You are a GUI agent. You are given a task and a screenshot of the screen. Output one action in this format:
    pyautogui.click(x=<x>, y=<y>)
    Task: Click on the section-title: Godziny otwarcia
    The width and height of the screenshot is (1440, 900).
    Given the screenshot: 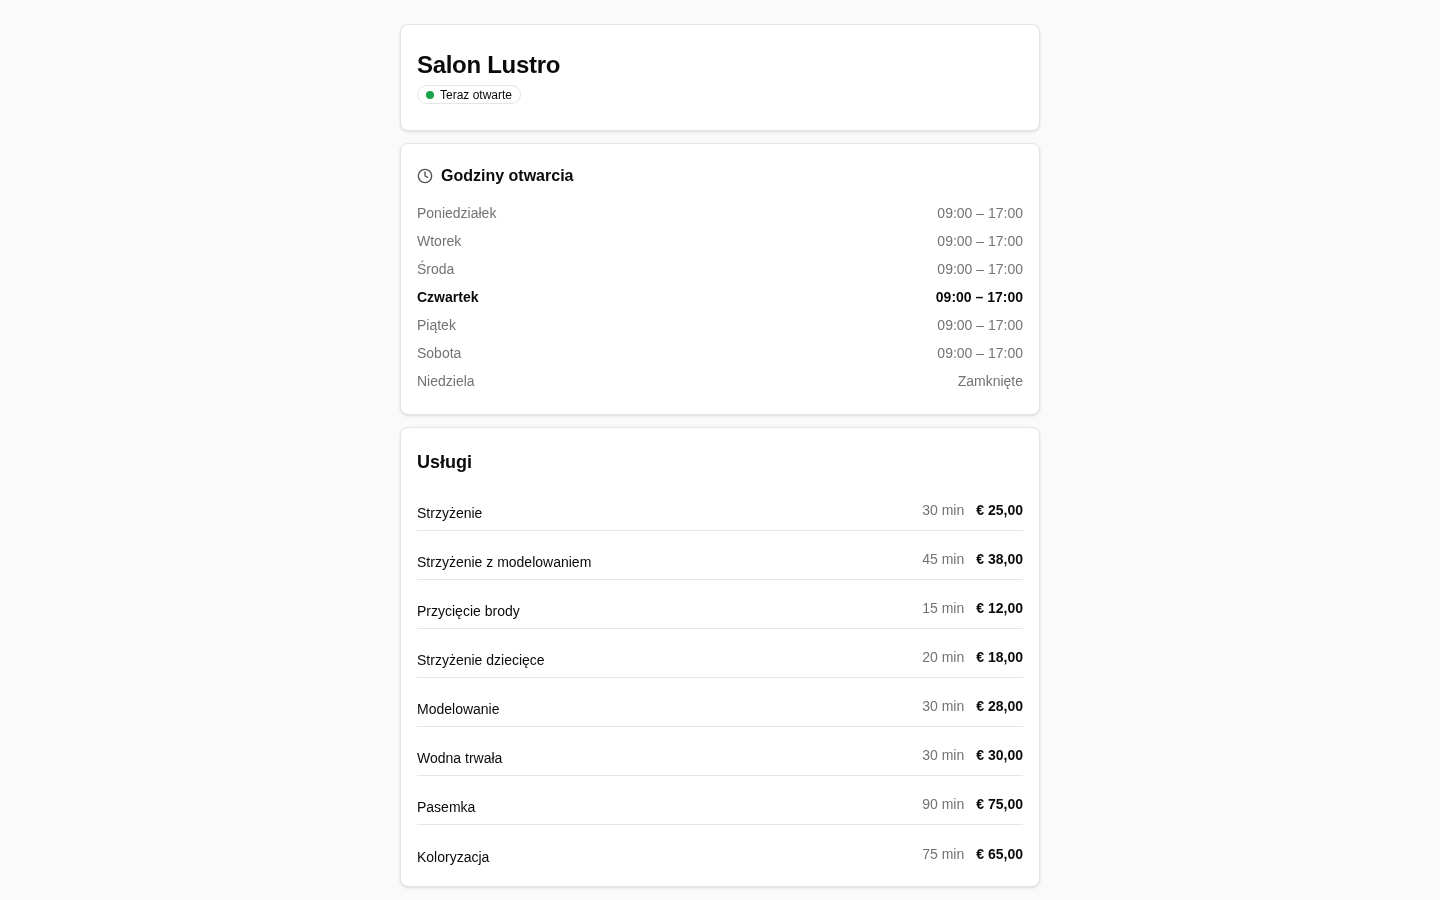 What is the action you would take?
    pyautogui.click(x=507, y=175)
    